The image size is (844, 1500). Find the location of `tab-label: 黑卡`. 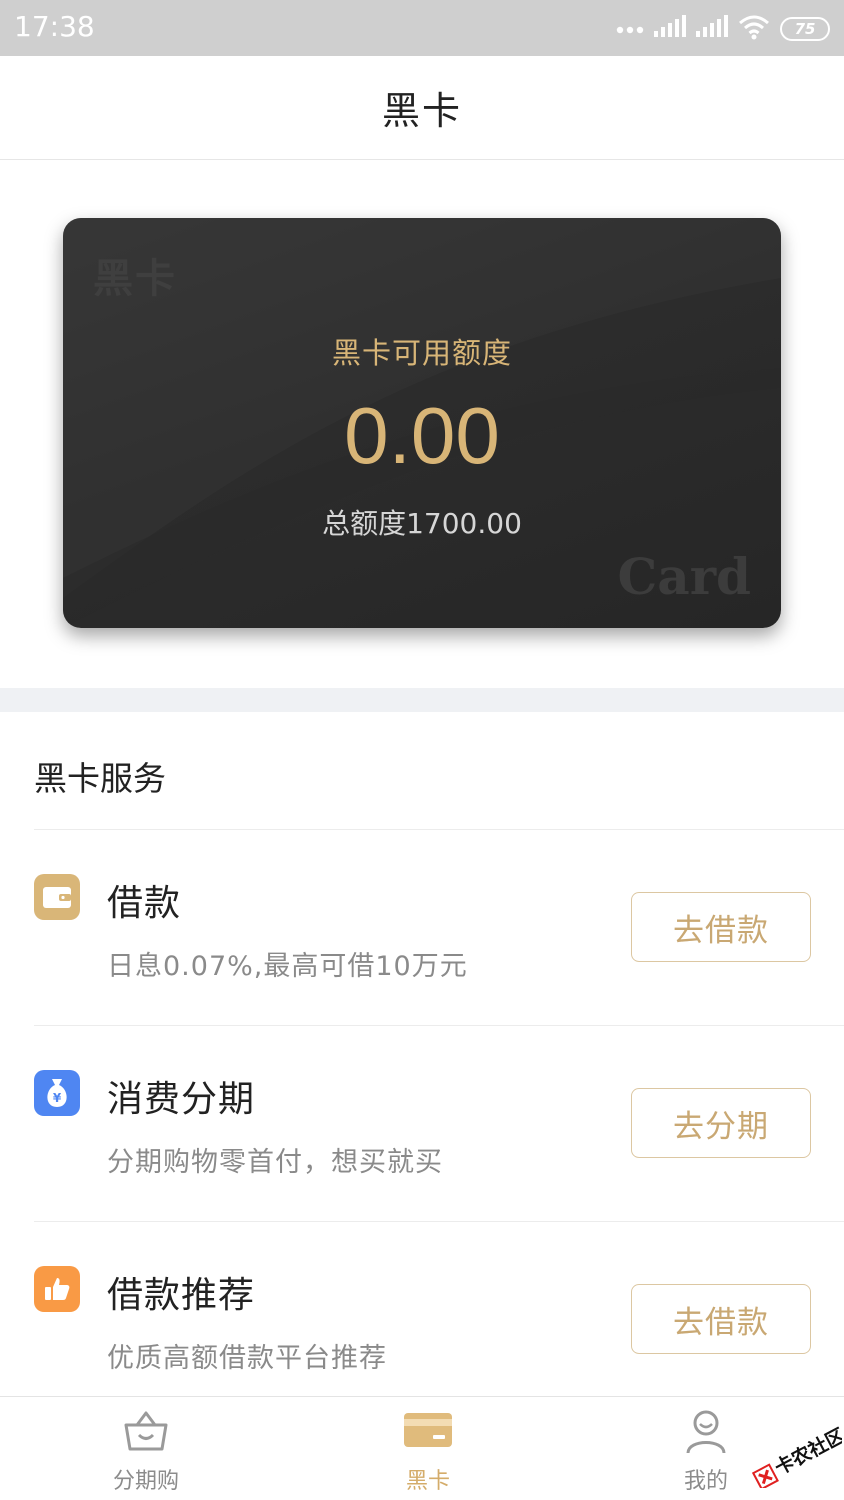

tab-label: 黑卡 is located at coordinates (427, 1481).